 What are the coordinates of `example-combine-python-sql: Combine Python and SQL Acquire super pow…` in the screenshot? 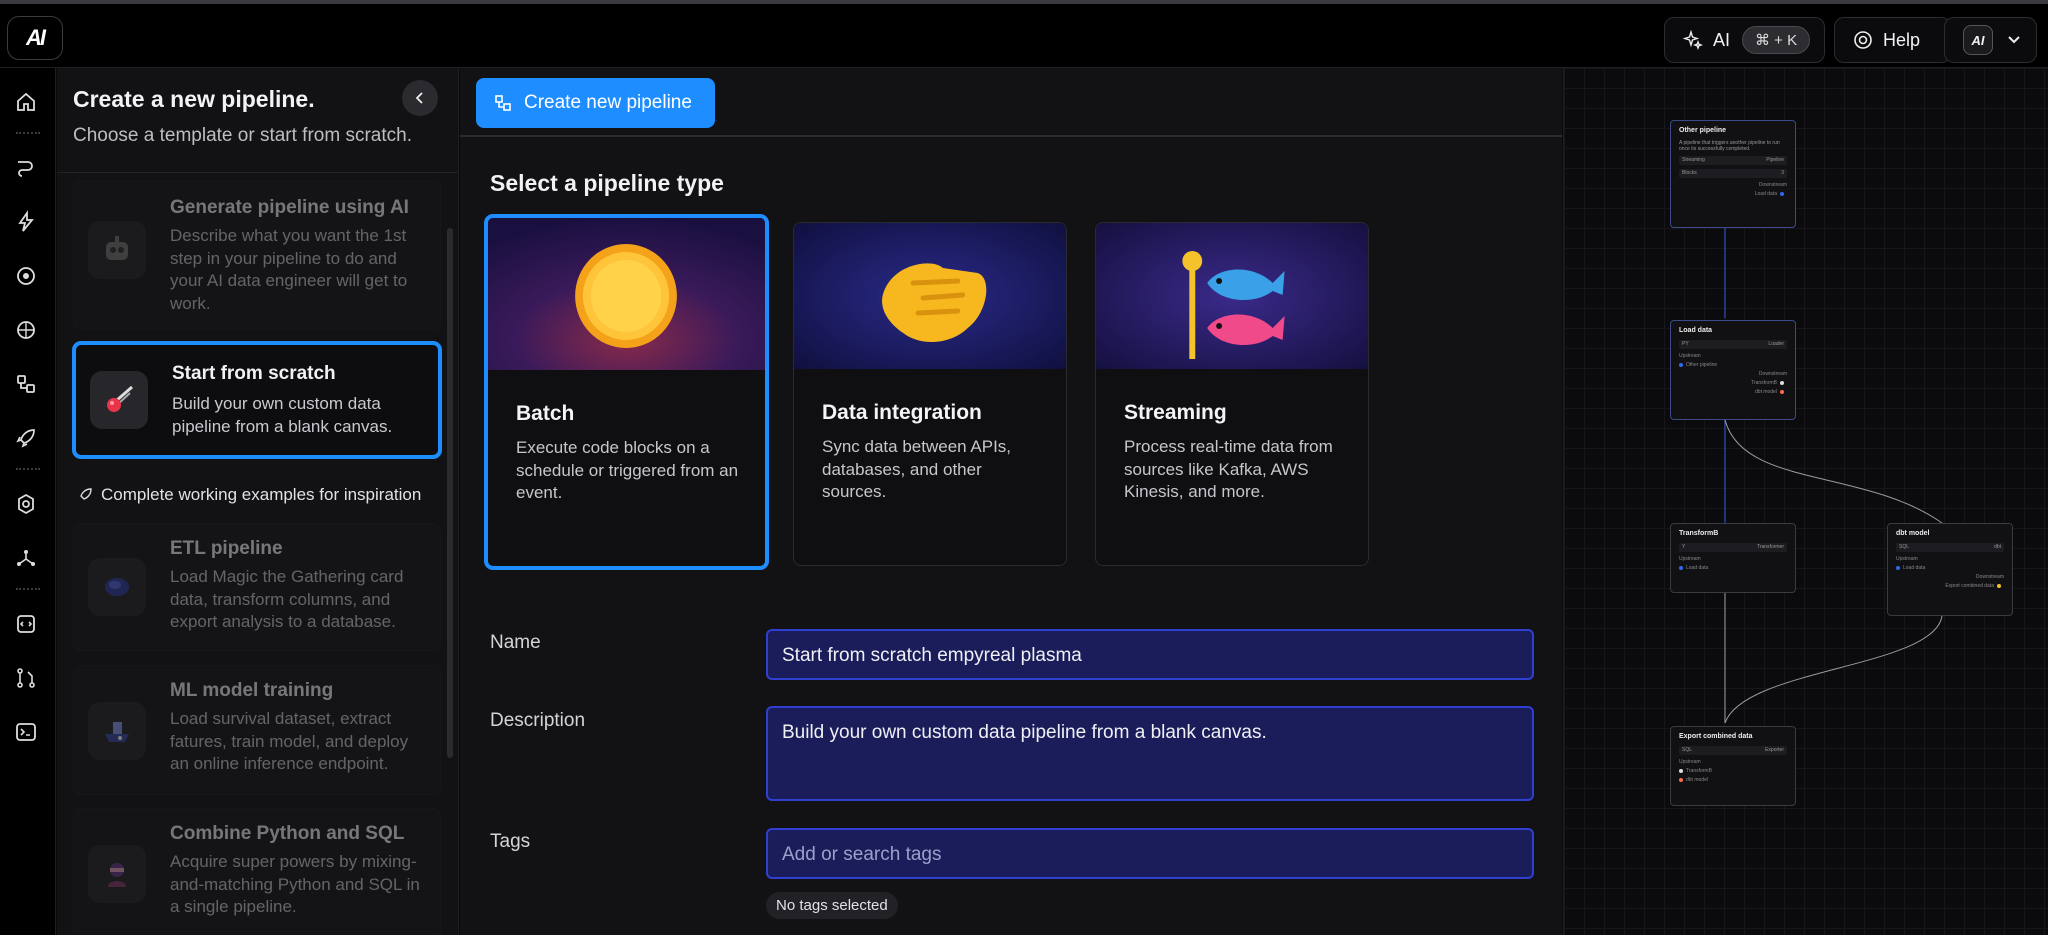 It's located at (257, 871).